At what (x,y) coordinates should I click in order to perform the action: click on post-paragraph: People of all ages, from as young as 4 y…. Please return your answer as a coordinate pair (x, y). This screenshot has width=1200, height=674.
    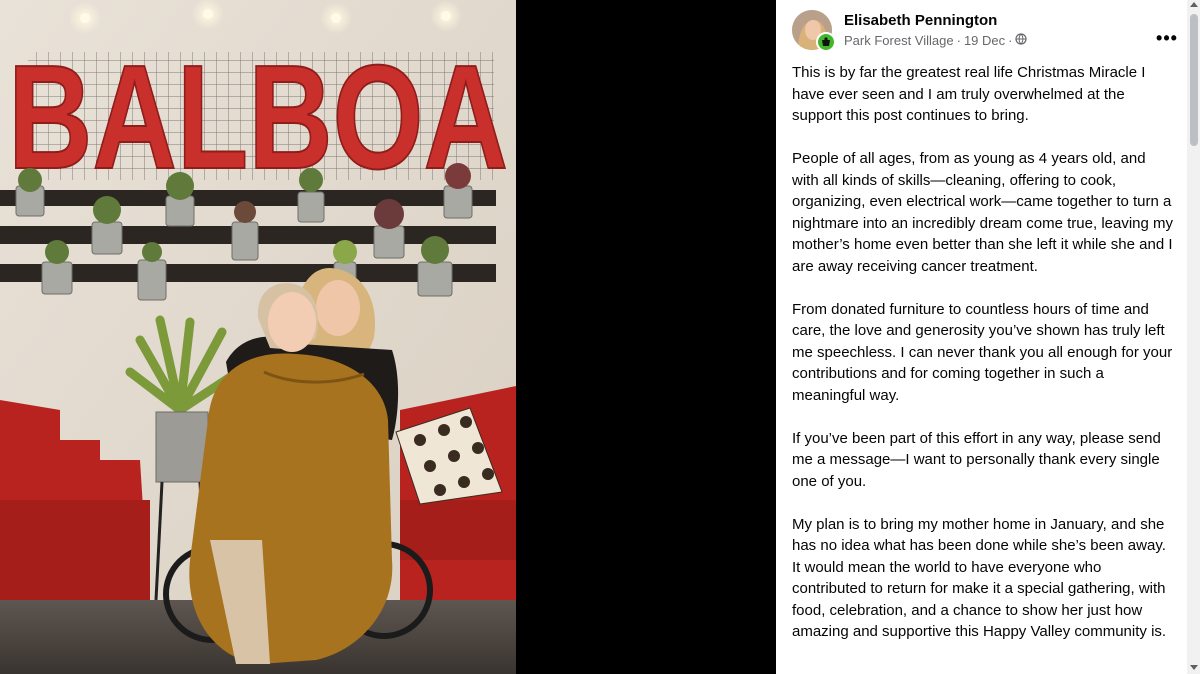
    Looking at the image, I should click on (983, 212).